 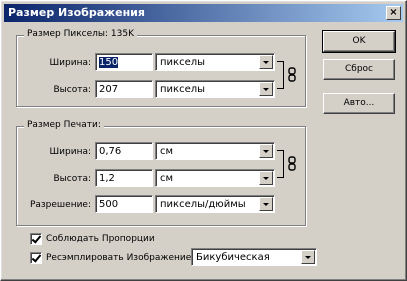 I want to click on ok-button: OK, so click(x=359, y=41).